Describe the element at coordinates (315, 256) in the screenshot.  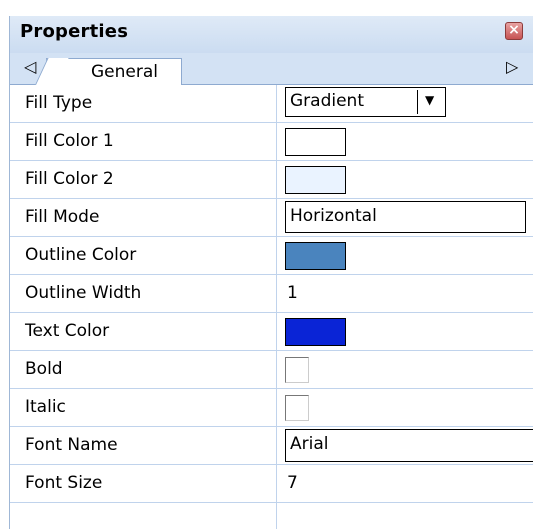
I see `outline-color-swatch` at that location.